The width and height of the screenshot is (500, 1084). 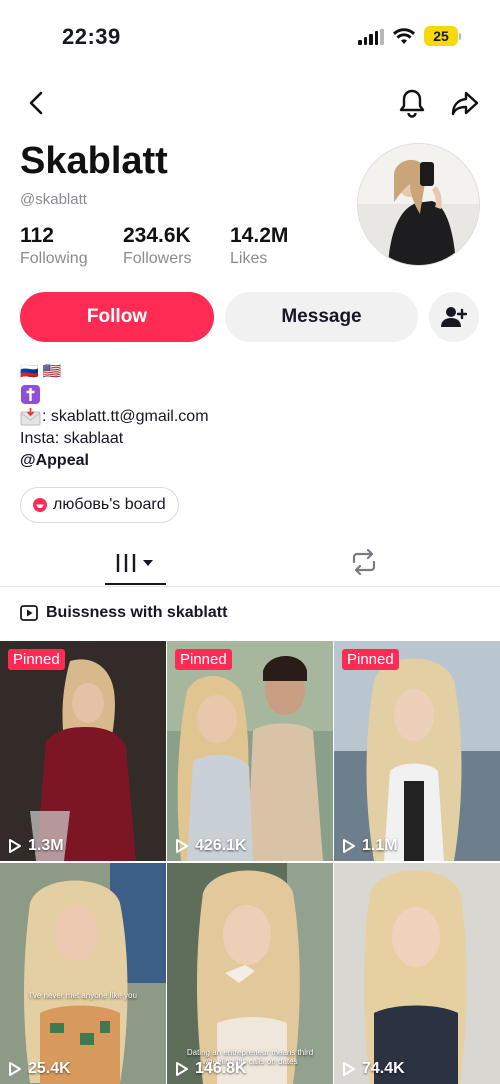 I want to click on add-user-icon, so click(x=454, y=317).